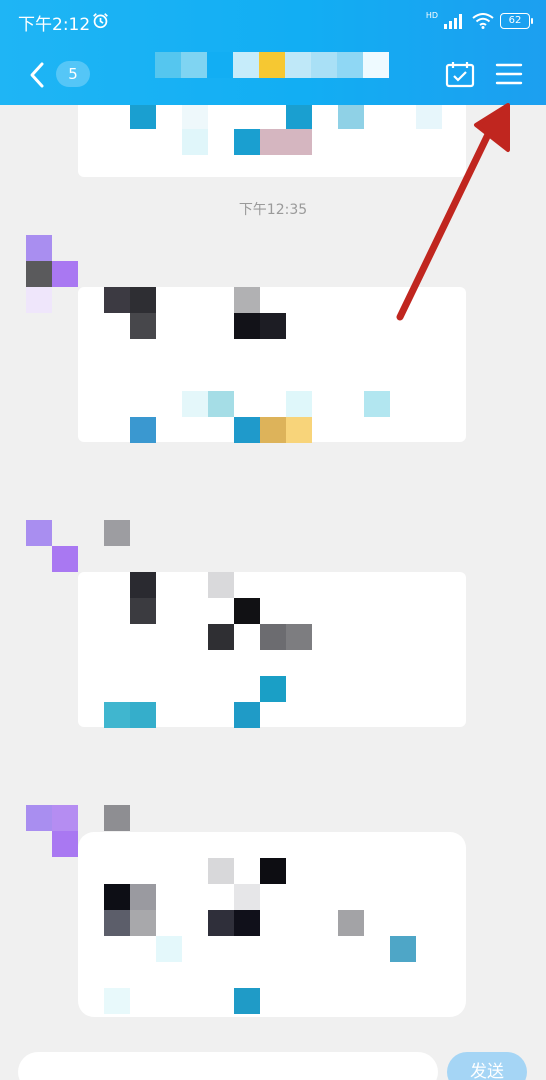 The height and width of the screenshot is (1080, 546). Describe the element at coordinates (509, 74) in the screenshot. I see `menu-icon` at that location.